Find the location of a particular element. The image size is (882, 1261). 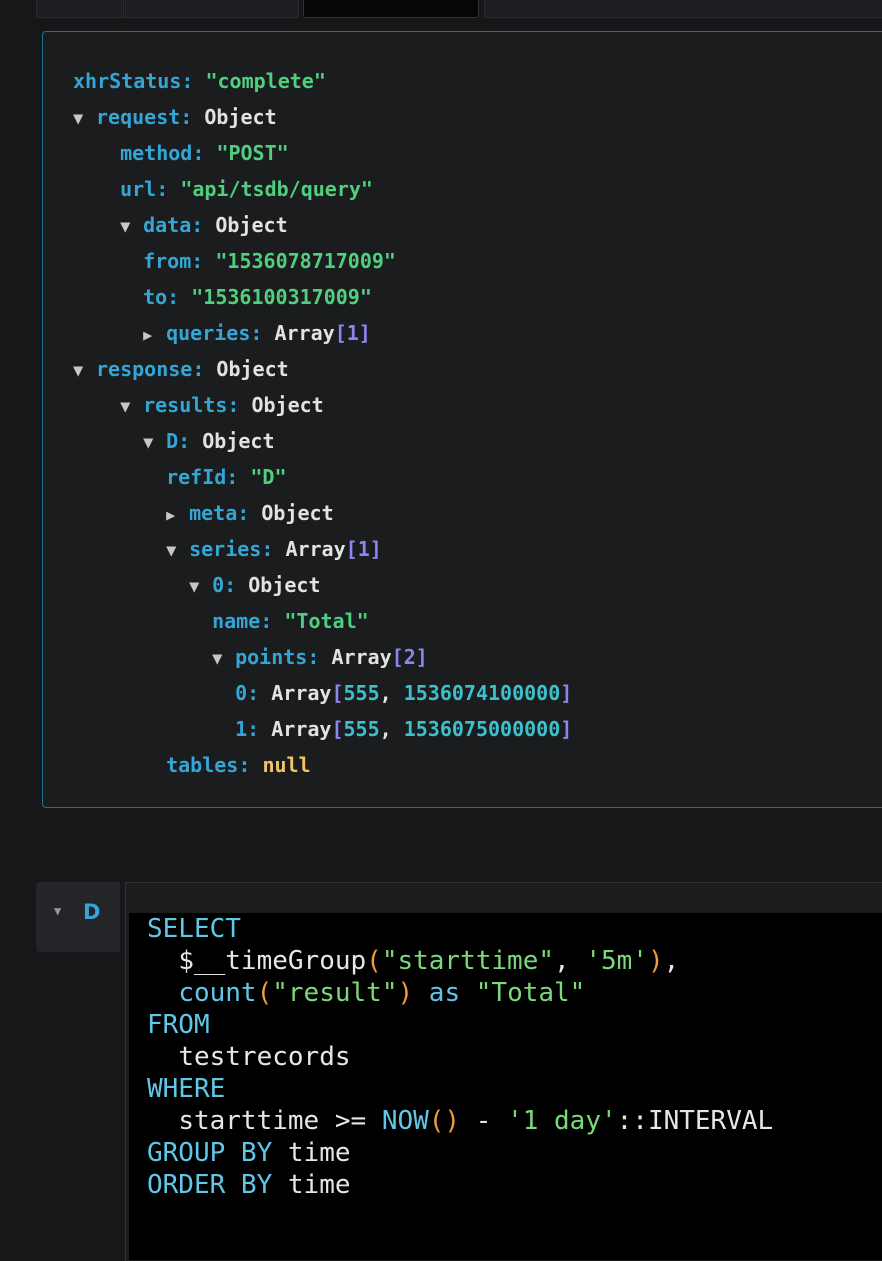

tree-value: "D" is located at coordinates (268, 477).